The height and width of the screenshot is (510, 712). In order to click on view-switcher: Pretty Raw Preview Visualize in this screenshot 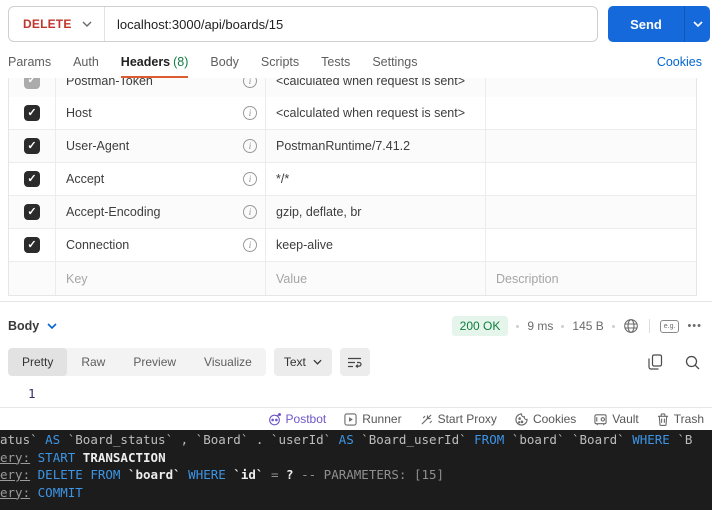, I will do `click(137, 362)`.